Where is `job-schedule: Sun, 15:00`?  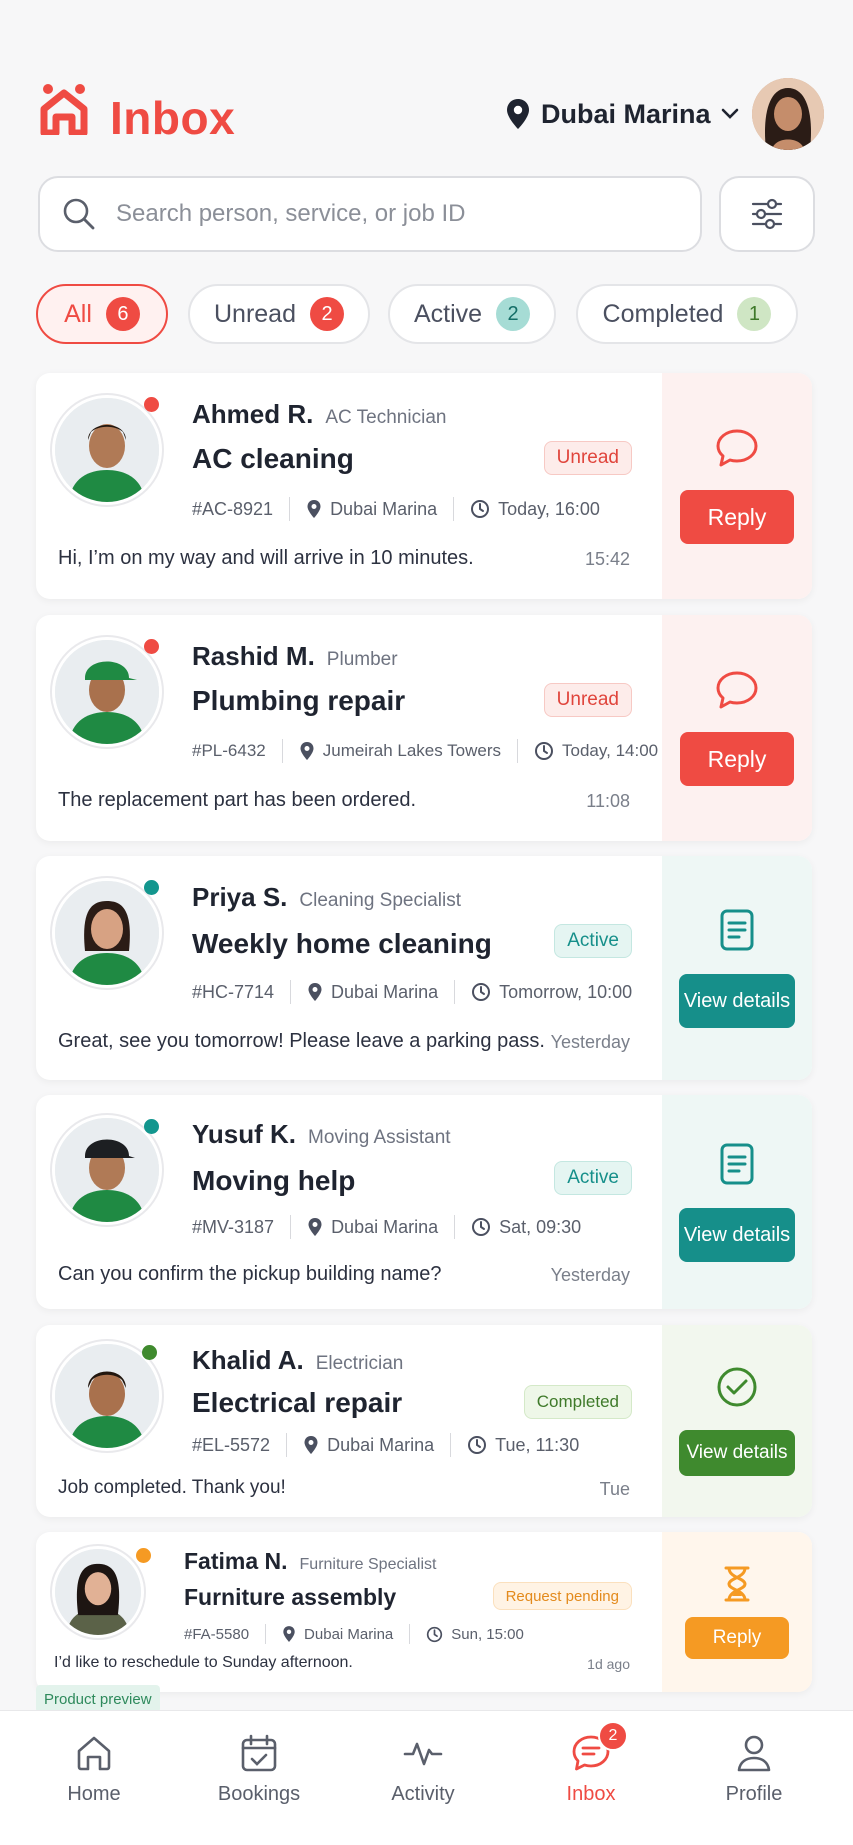
job-schedule: Sun, 15:00 is located at coordinates (487, 1634).